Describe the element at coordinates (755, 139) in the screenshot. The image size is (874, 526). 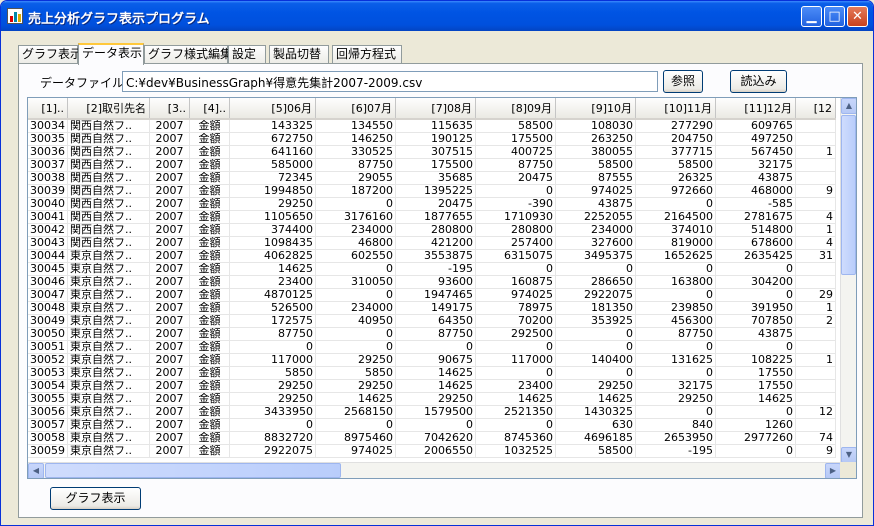
I see `table-cell: 497250` at that location.